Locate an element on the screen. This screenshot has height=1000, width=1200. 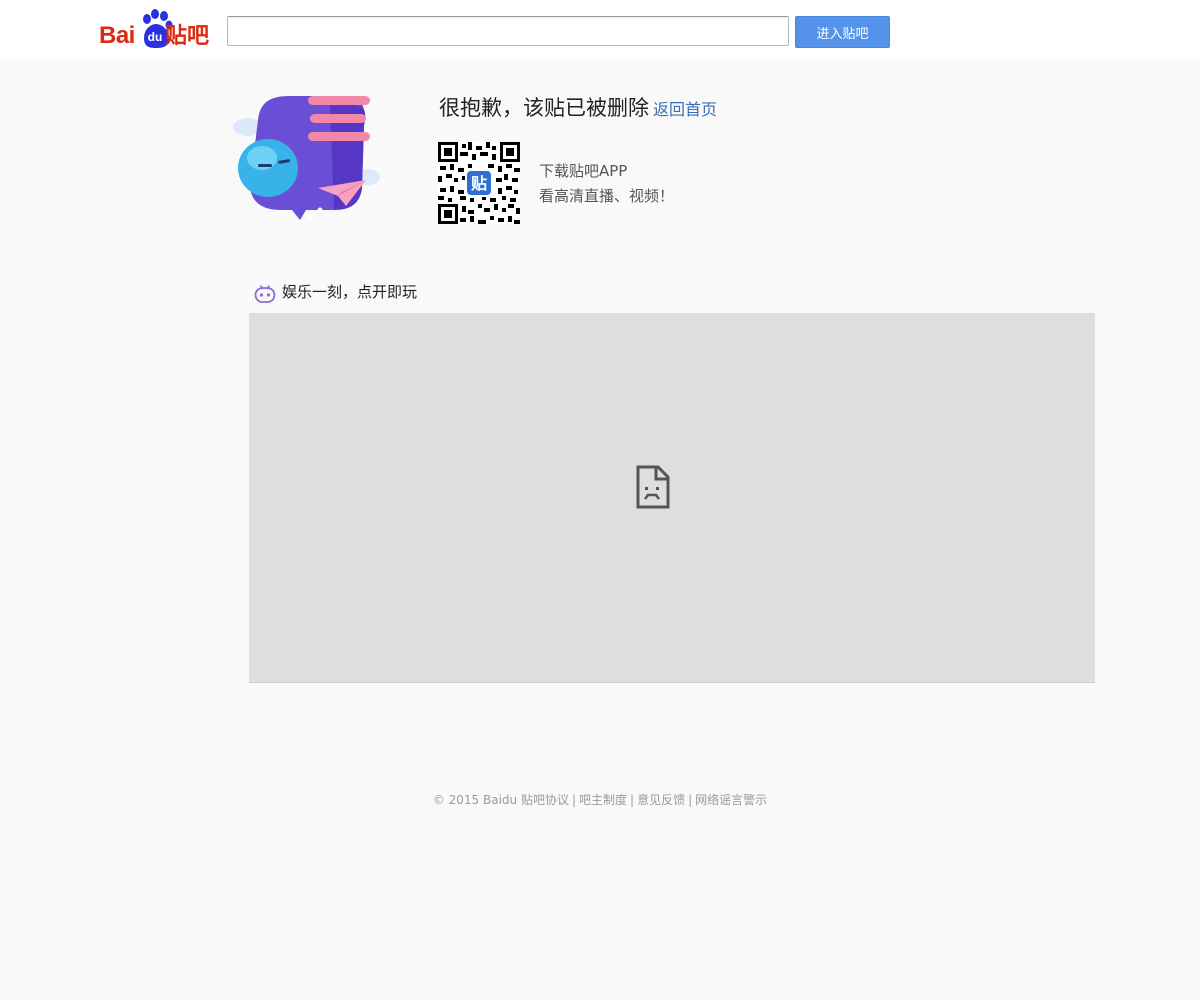
footer-link-feedback: 意见反馈 is located at coordinates (661, 800).